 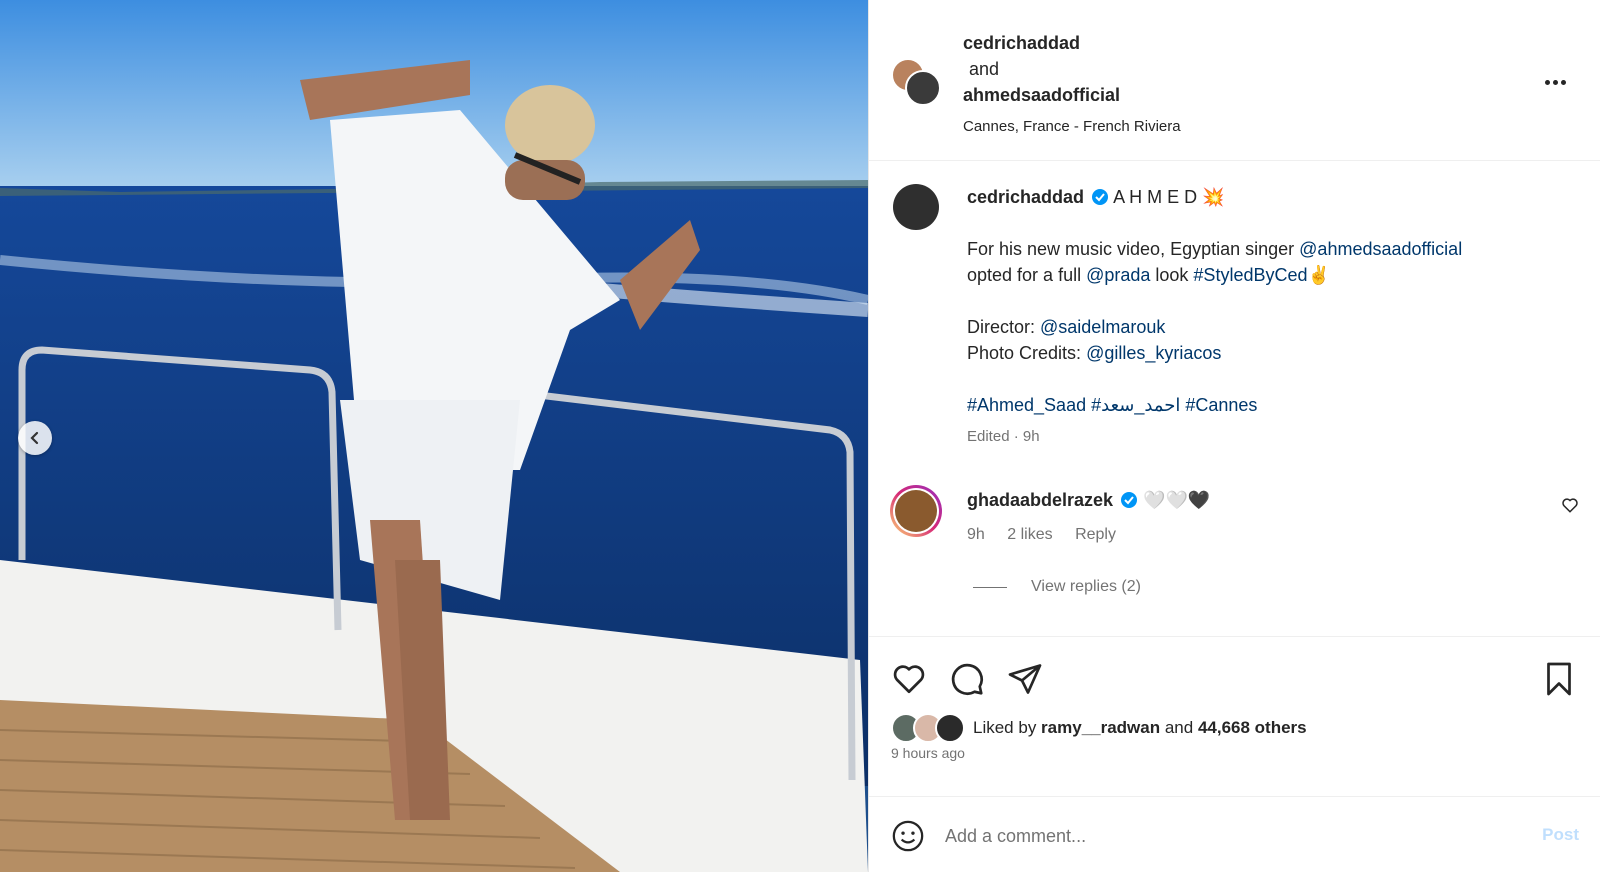 What do you see at coordinates (1029, 534) in the screenshot?
I see `comment-likes: 2 likes` at bounding box center [1029, 534].